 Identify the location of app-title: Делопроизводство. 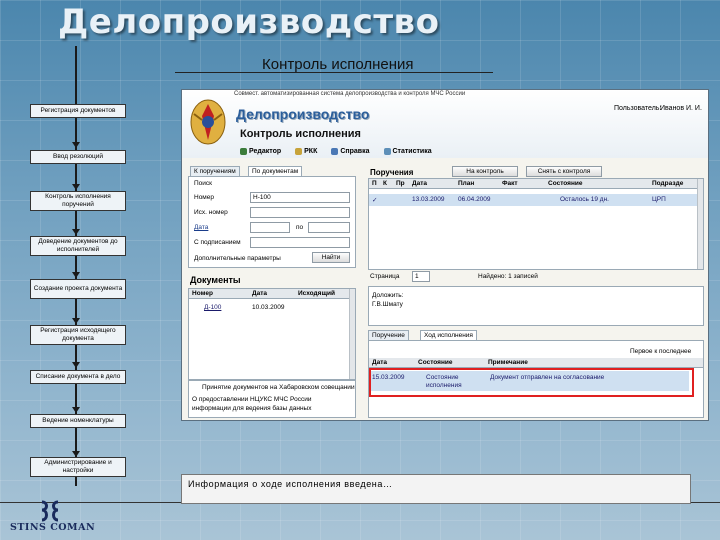
(303, 114).